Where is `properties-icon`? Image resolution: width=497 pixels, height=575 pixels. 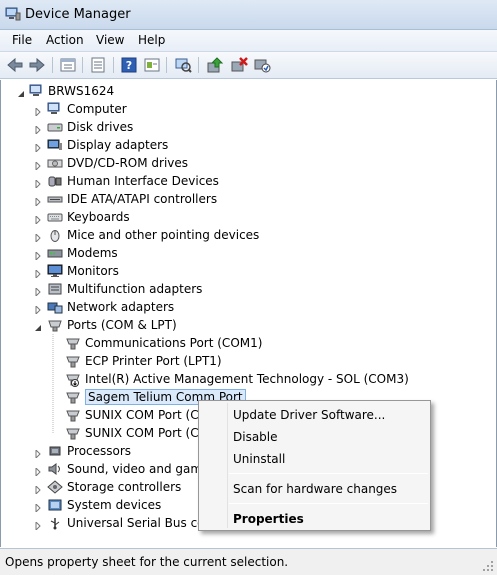 properties-icon is located at coordinates (98, 65).